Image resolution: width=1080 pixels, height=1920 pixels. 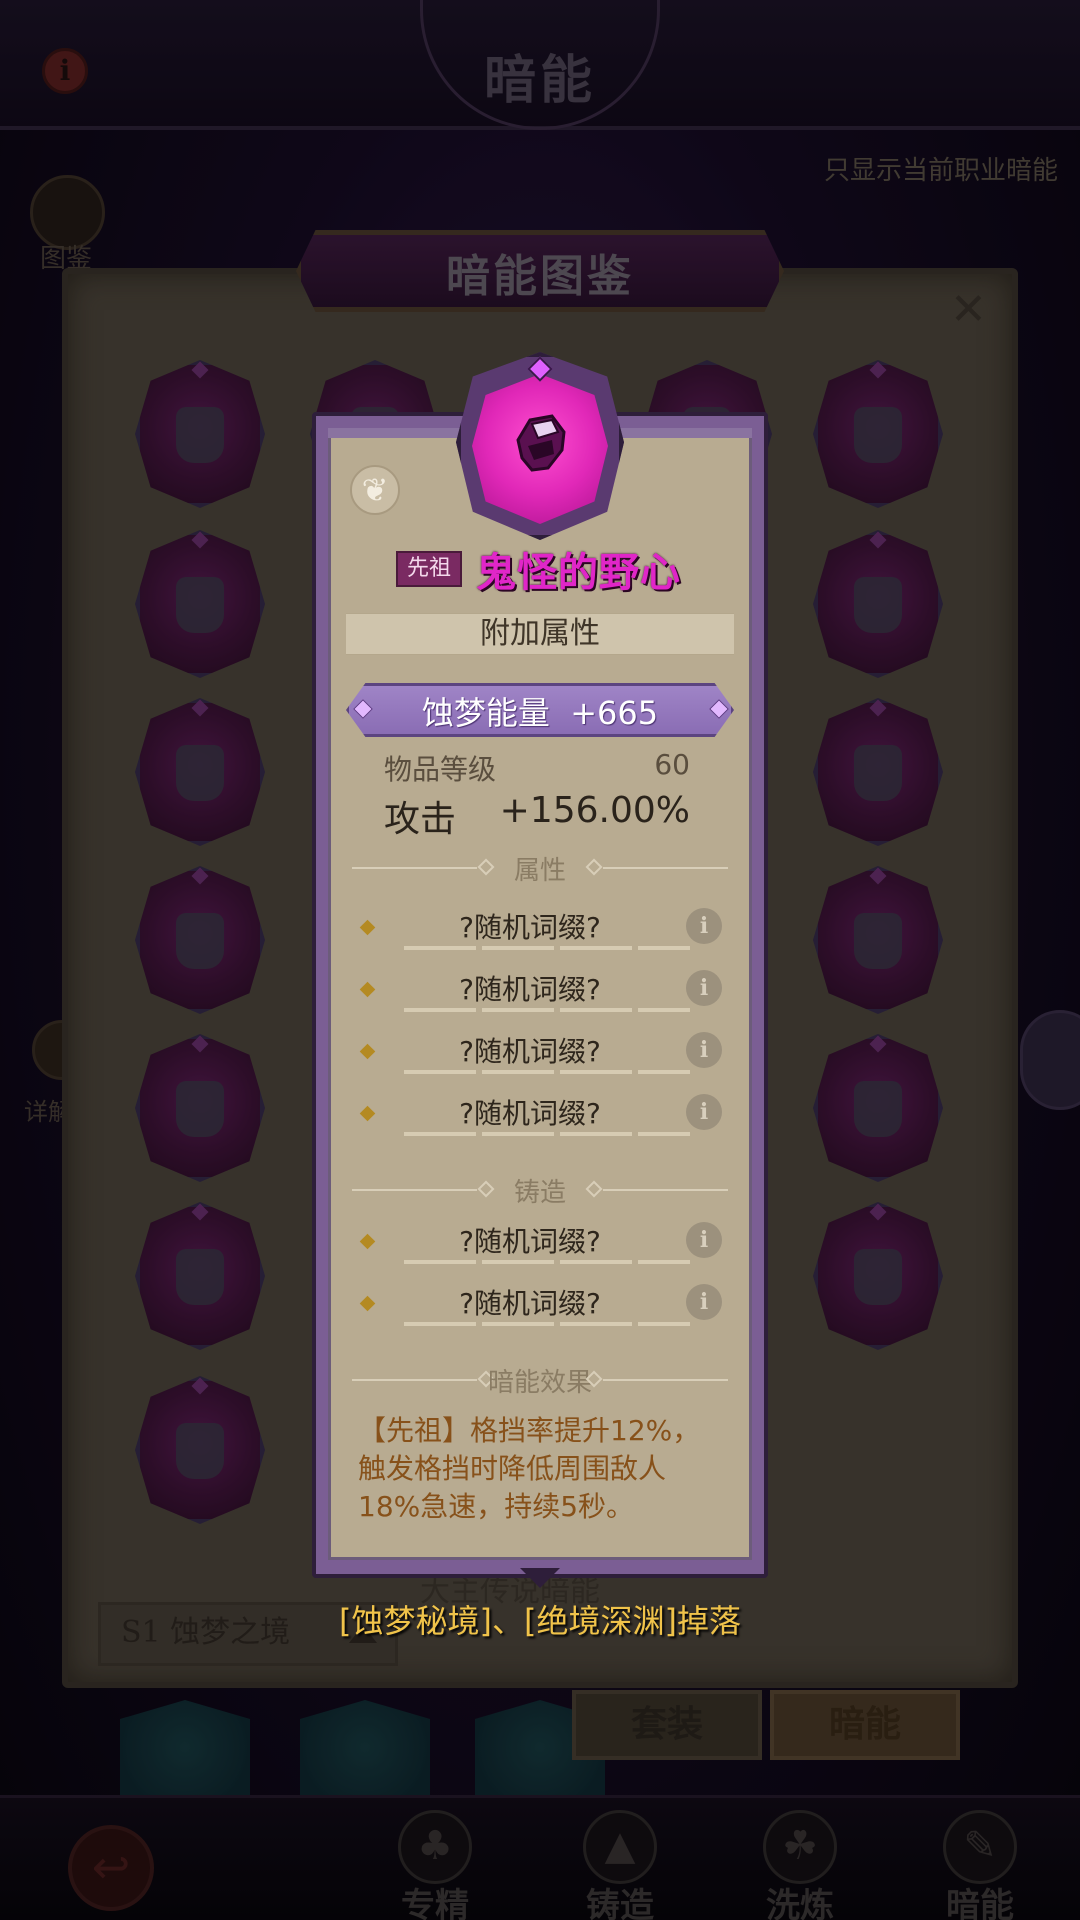 I want to click on anvil-icon: ▲, so click(x=620, y=1847).